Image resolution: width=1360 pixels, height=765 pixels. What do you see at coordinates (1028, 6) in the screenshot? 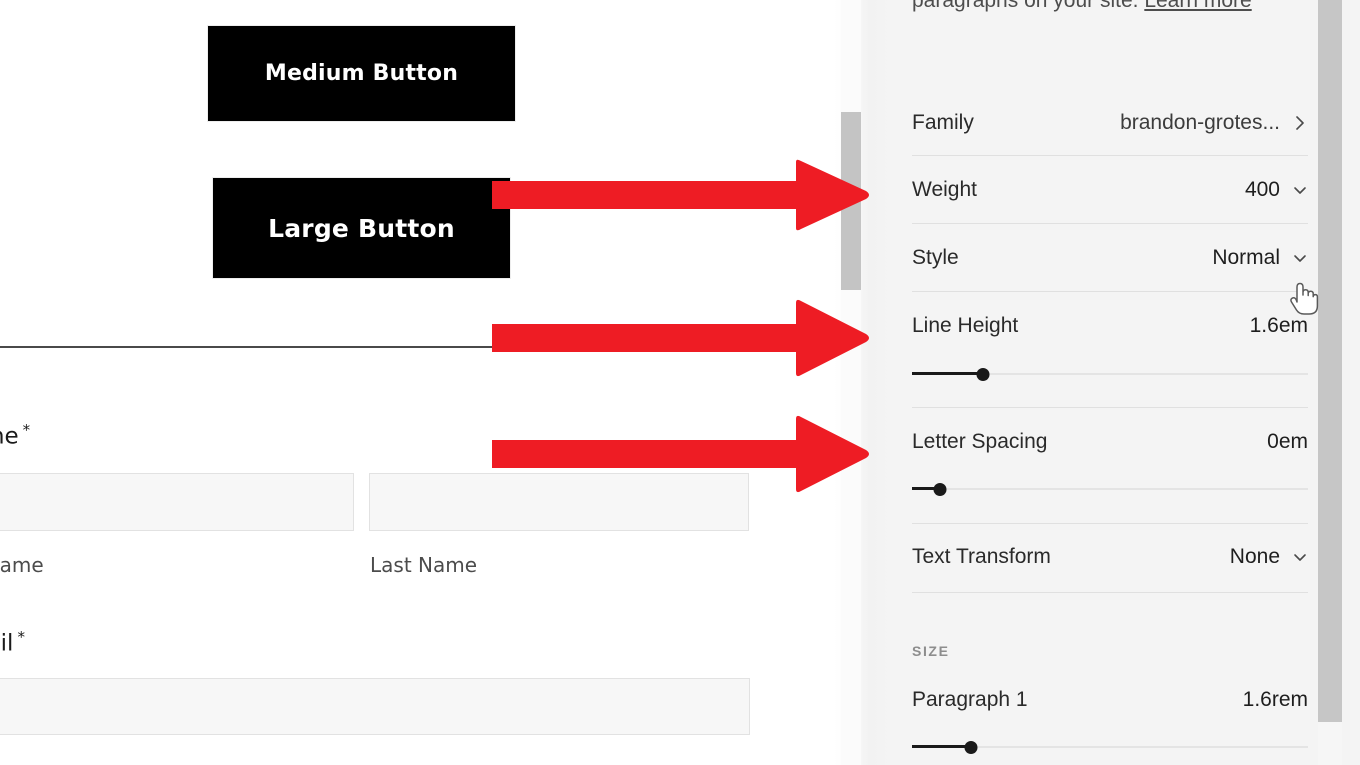
I see `intro-body: paragraphs on your site.` at bounding box center [1028, 6].